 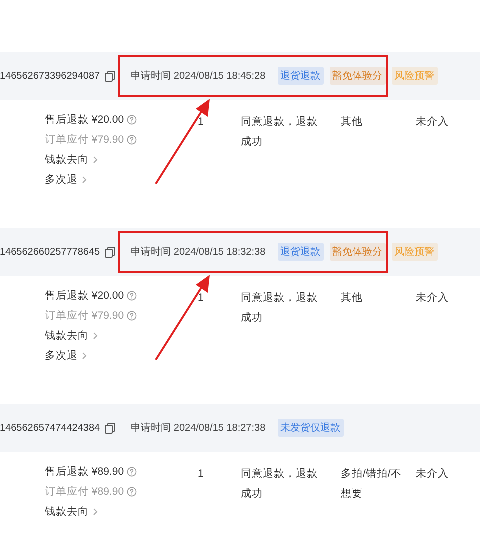 What do you see at coordinates (198, 252) in the screenshot?
I see `apply-time: 申请时间 2024/08/15 18:32:38` at bounding box center [198, 252].